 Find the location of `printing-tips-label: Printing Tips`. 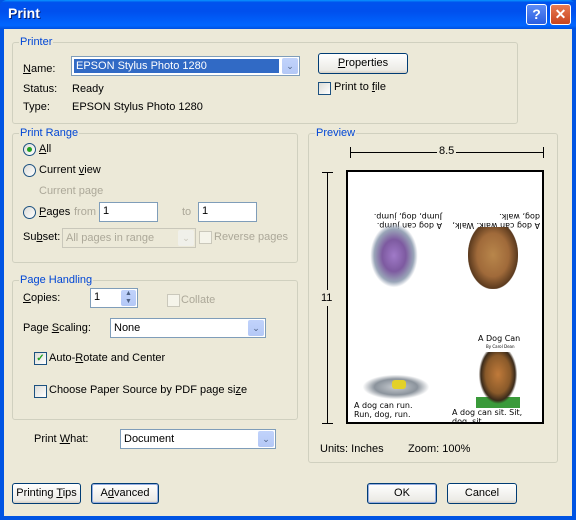

printing-tips-label: Printing Tips is located at coordinates (46, 493).